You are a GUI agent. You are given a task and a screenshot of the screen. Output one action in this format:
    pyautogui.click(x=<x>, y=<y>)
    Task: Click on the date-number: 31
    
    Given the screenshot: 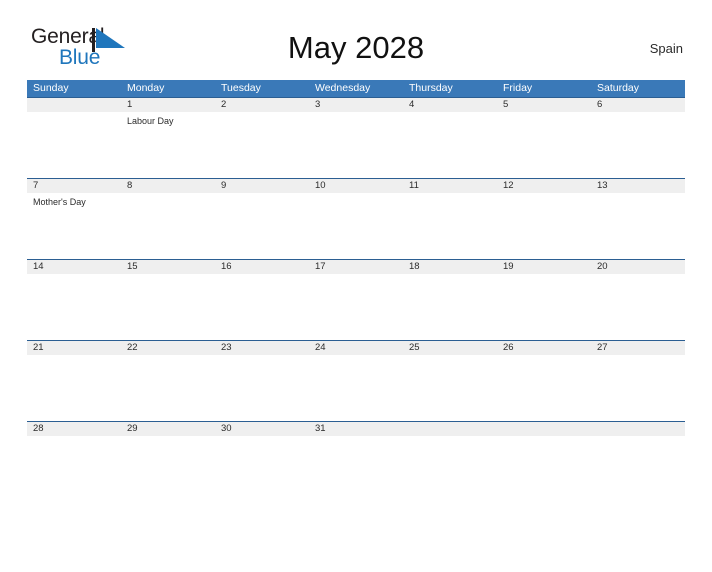 What is the action you would take?
    pyautogui.click(x=356, y=429)
    